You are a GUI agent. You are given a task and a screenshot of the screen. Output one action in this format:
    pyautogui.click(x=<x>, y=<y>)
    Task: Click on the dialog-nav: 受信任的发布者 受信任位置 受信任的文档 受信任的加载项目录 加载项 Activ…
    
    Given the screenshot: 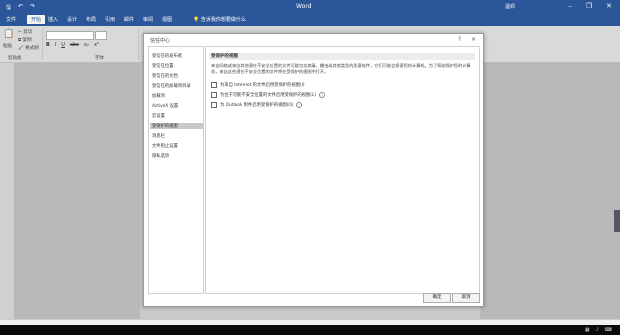 What is the action you would take?
    pyautogui.click(x=176, y=170)
    